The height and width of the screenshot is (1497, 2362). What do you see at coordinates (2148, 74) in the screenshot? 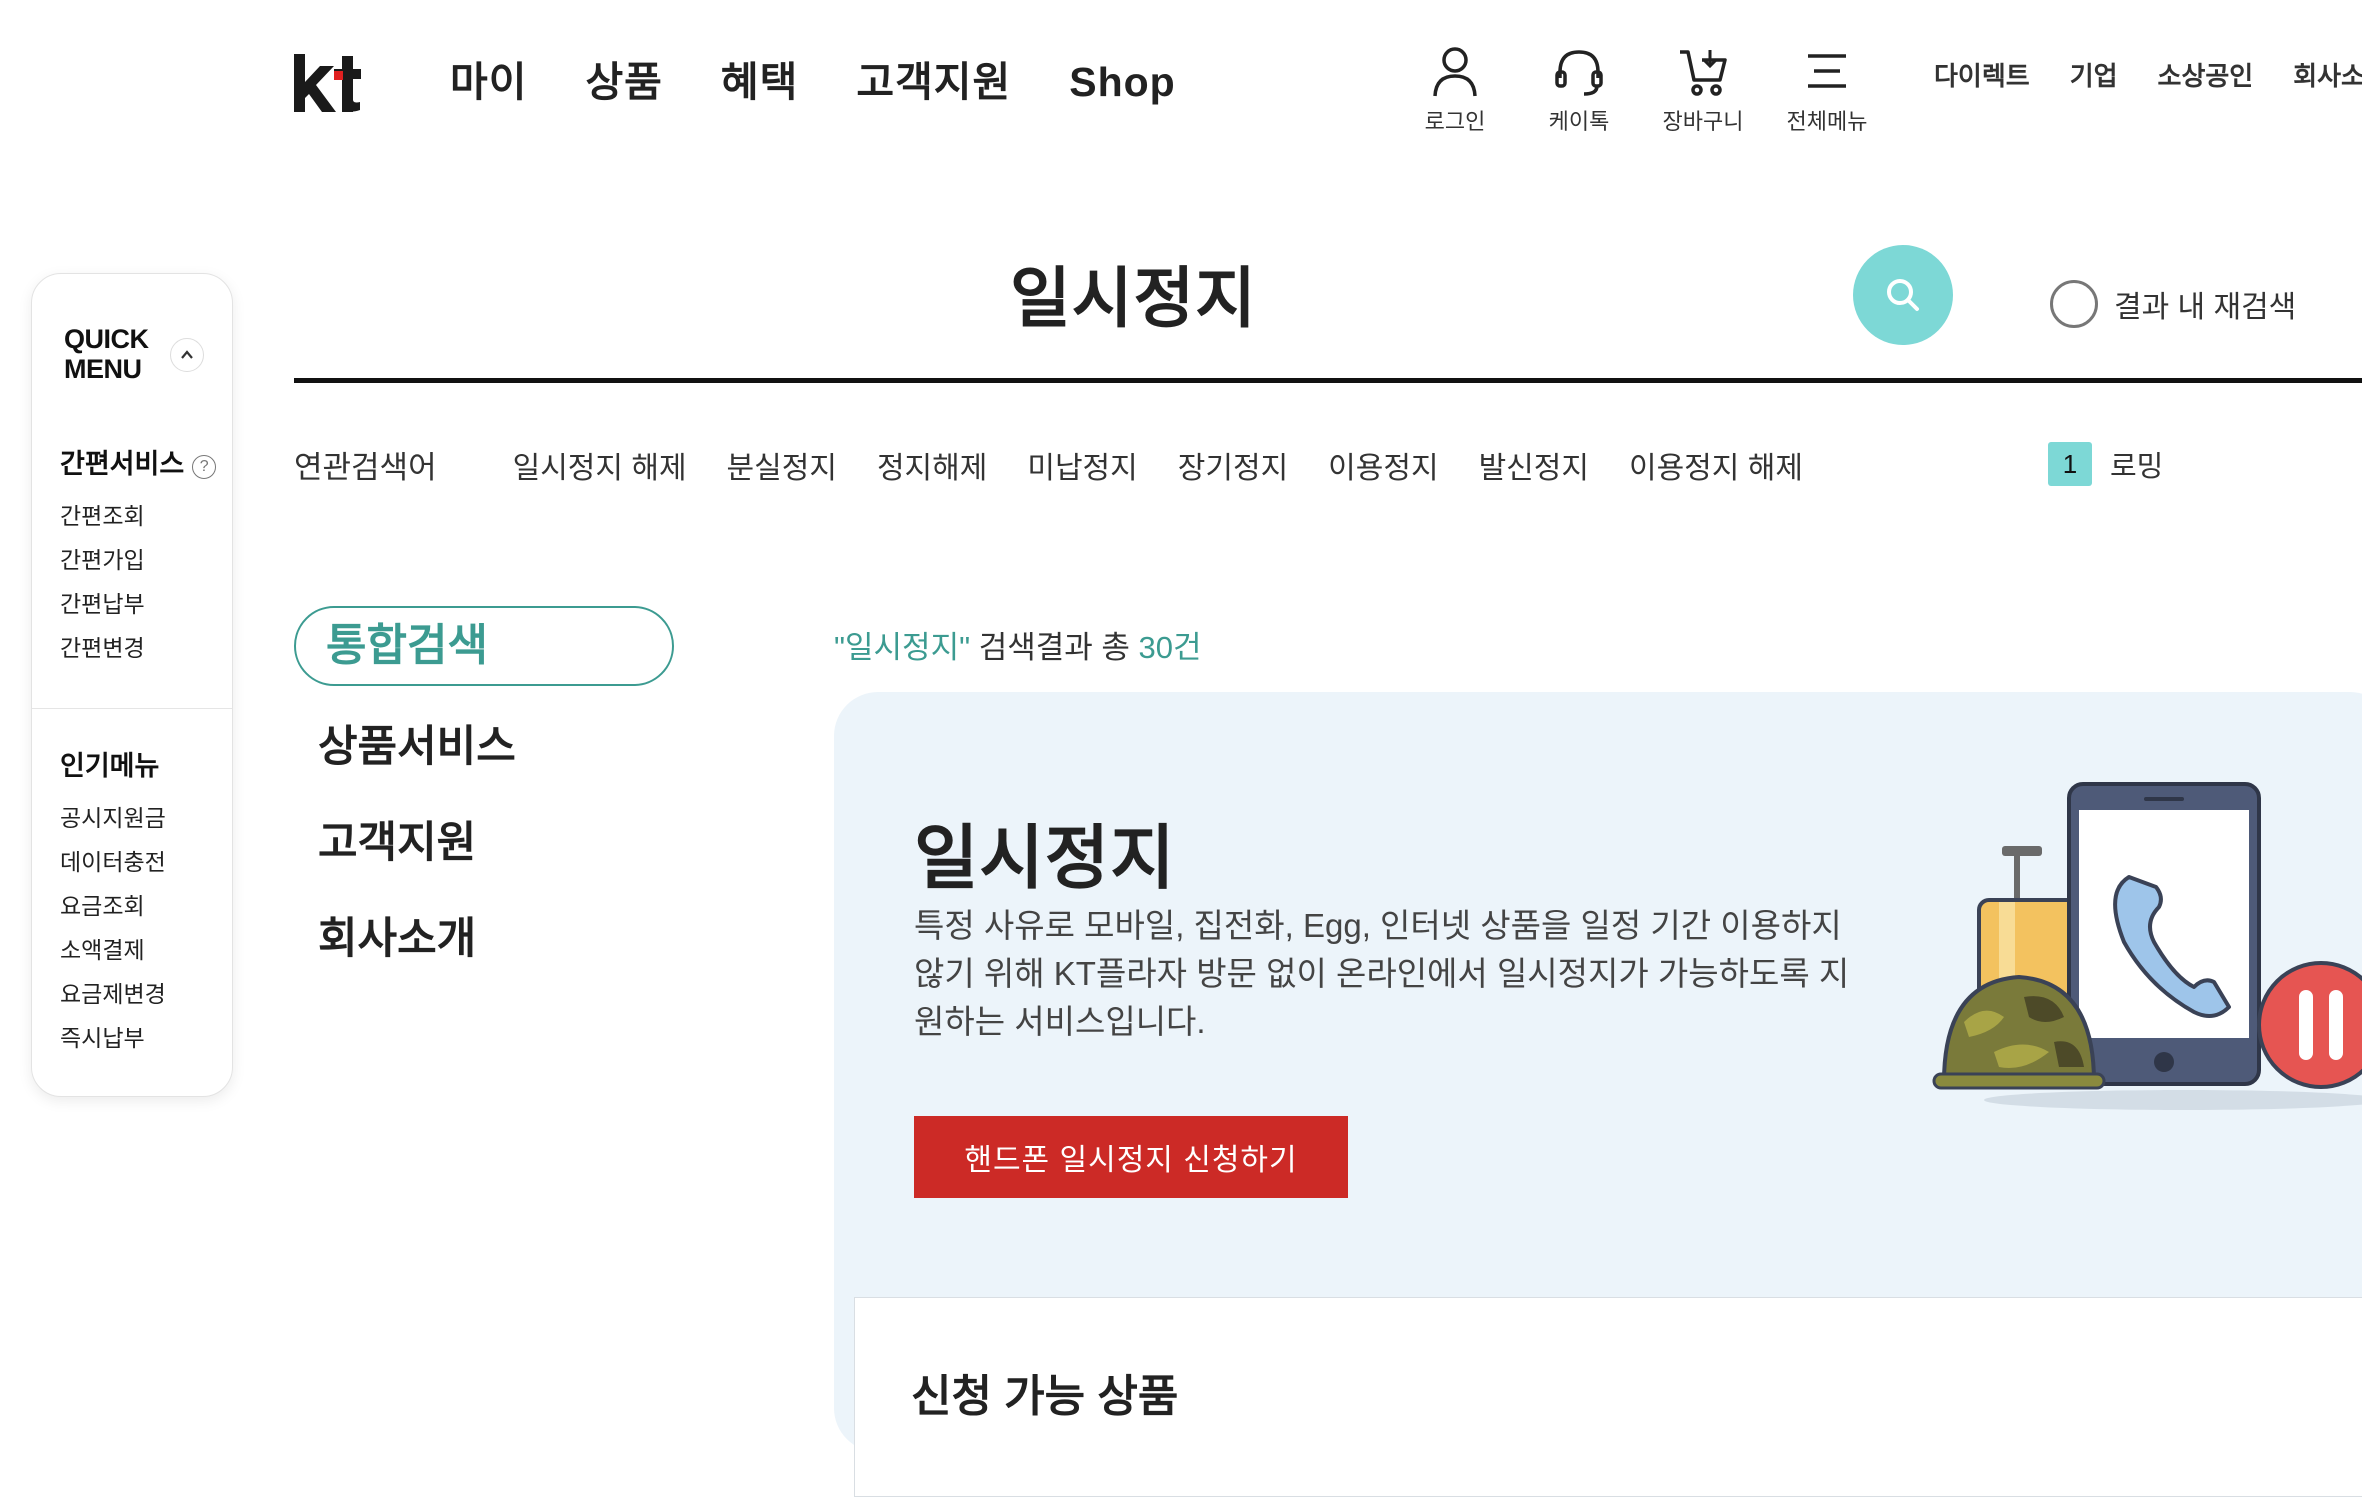
I see `sub-nav: 다이렉트 기업 소상공인 회사소개` at bounding box center [2148, 74].